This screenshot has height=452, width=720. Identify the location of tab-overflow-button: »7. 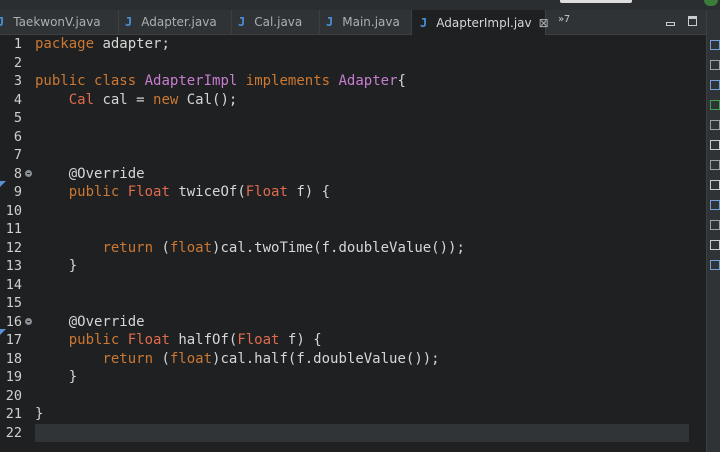
(564, 19).